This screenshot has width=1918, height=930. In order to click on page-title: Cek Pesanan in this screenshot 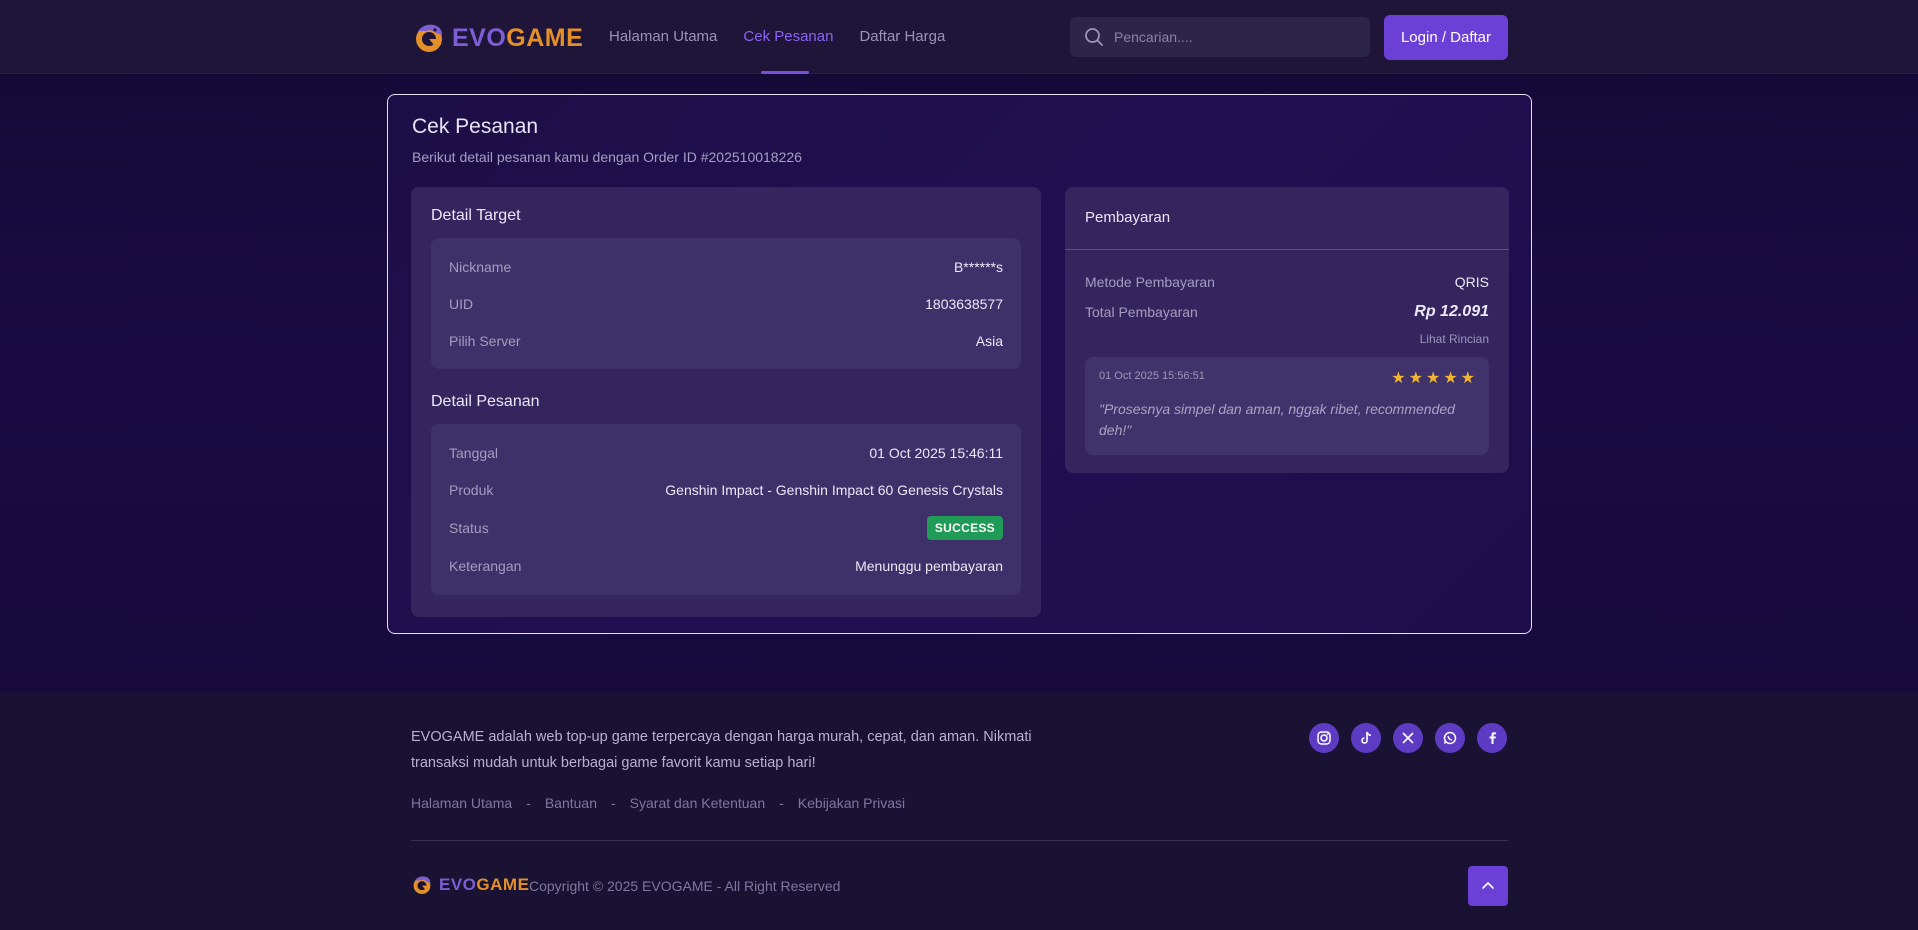, I will do `click(475, 126)`.